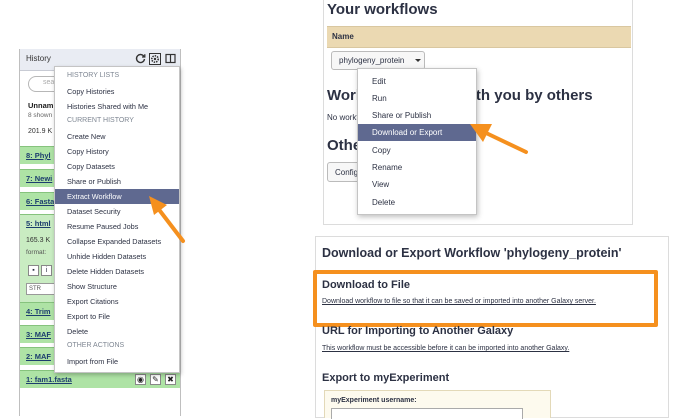  I want to click on menu-item-import-from-file: Import from File, so click(117, 361).